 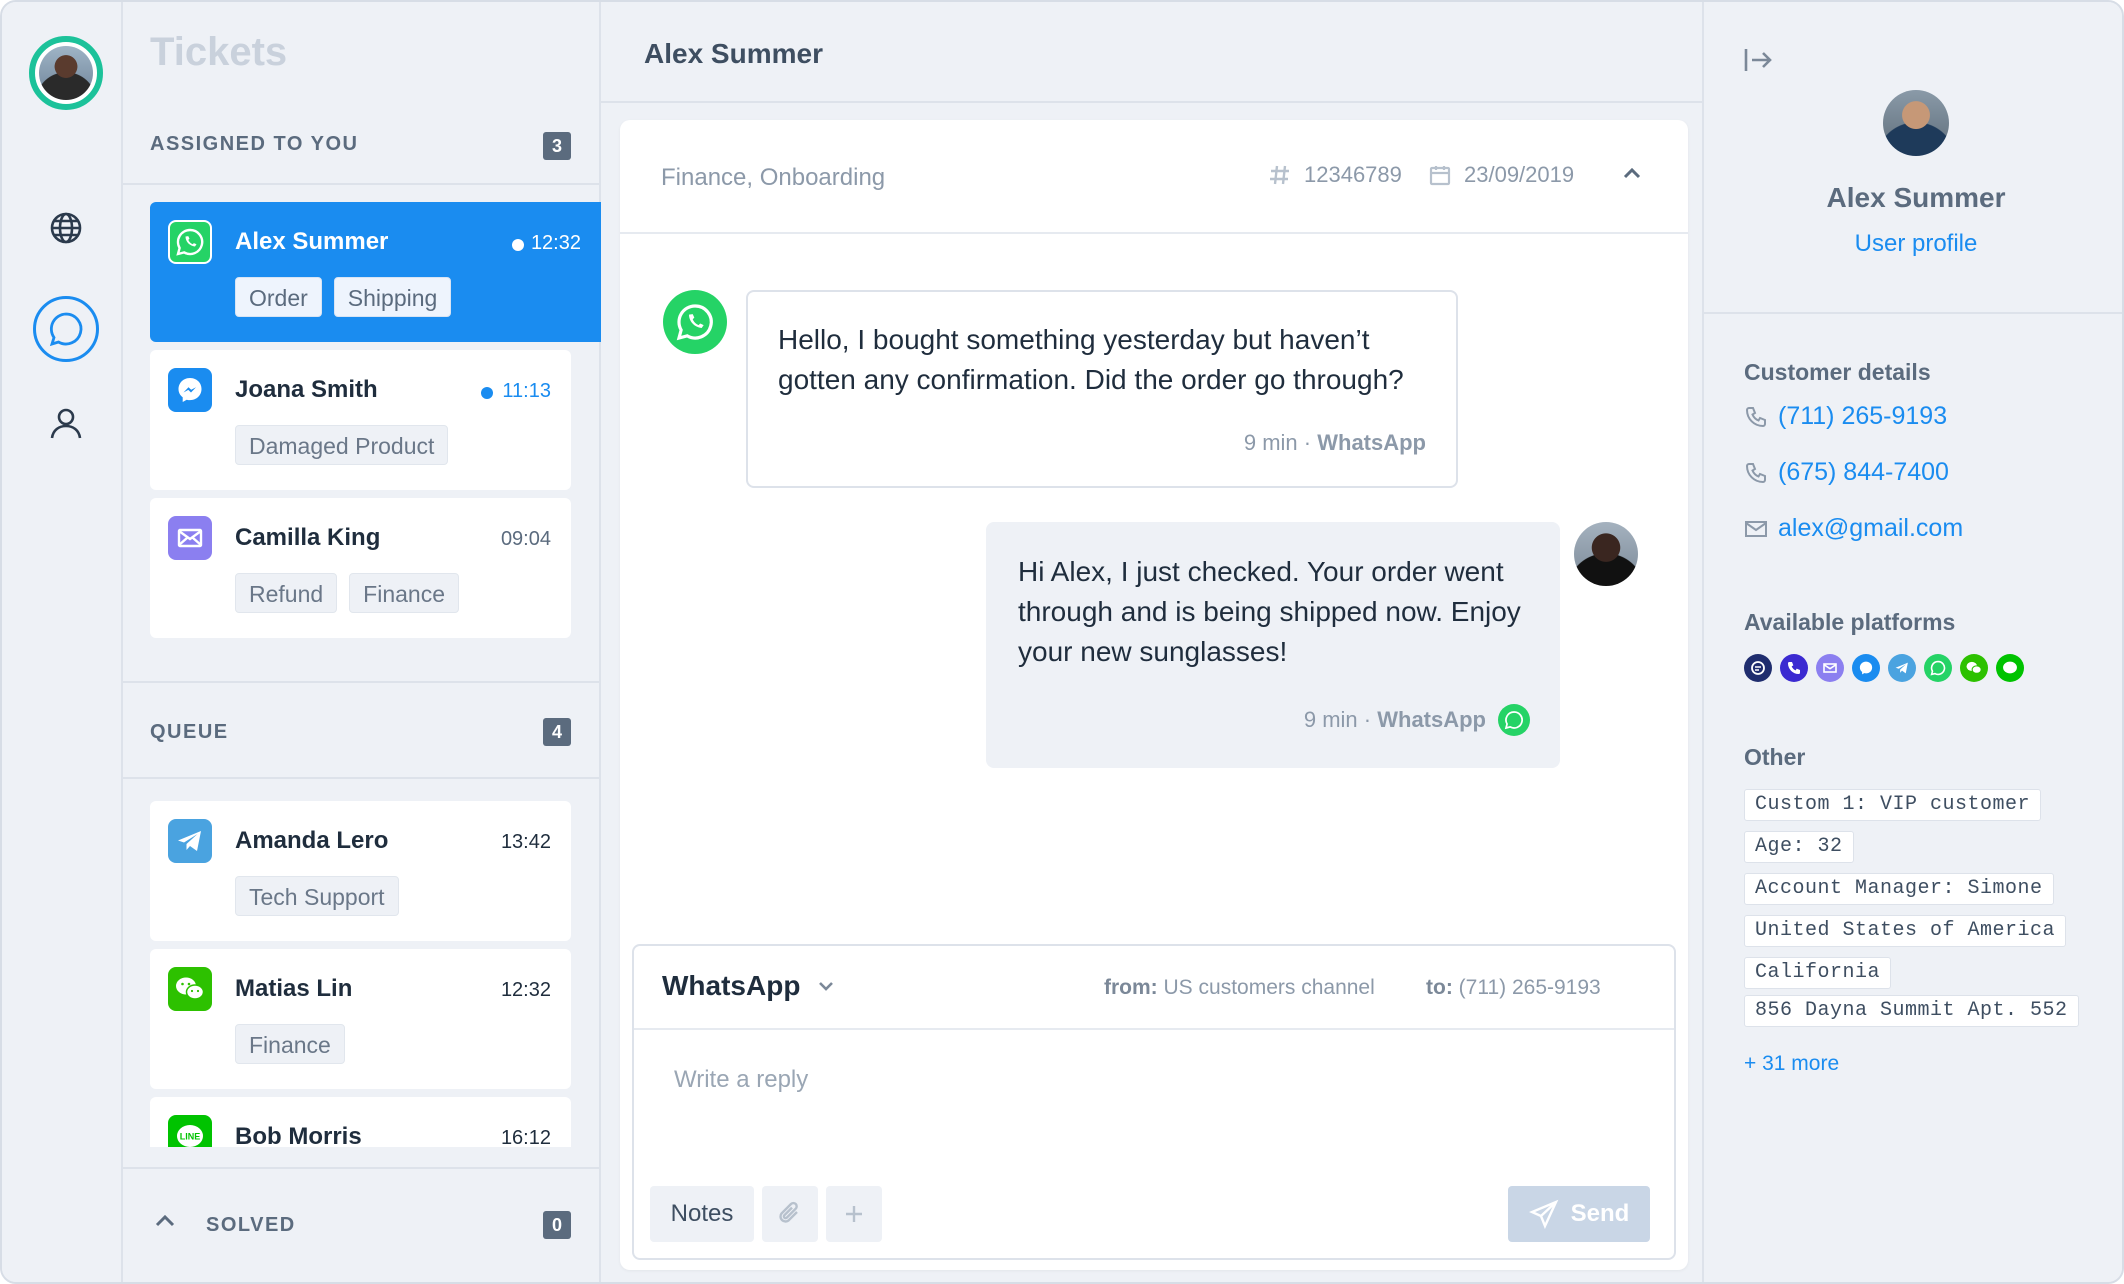 I want to click on ticket-card-camilla-king: Camilla King 09:04 Refund Finance, so click(x=360, y=568).